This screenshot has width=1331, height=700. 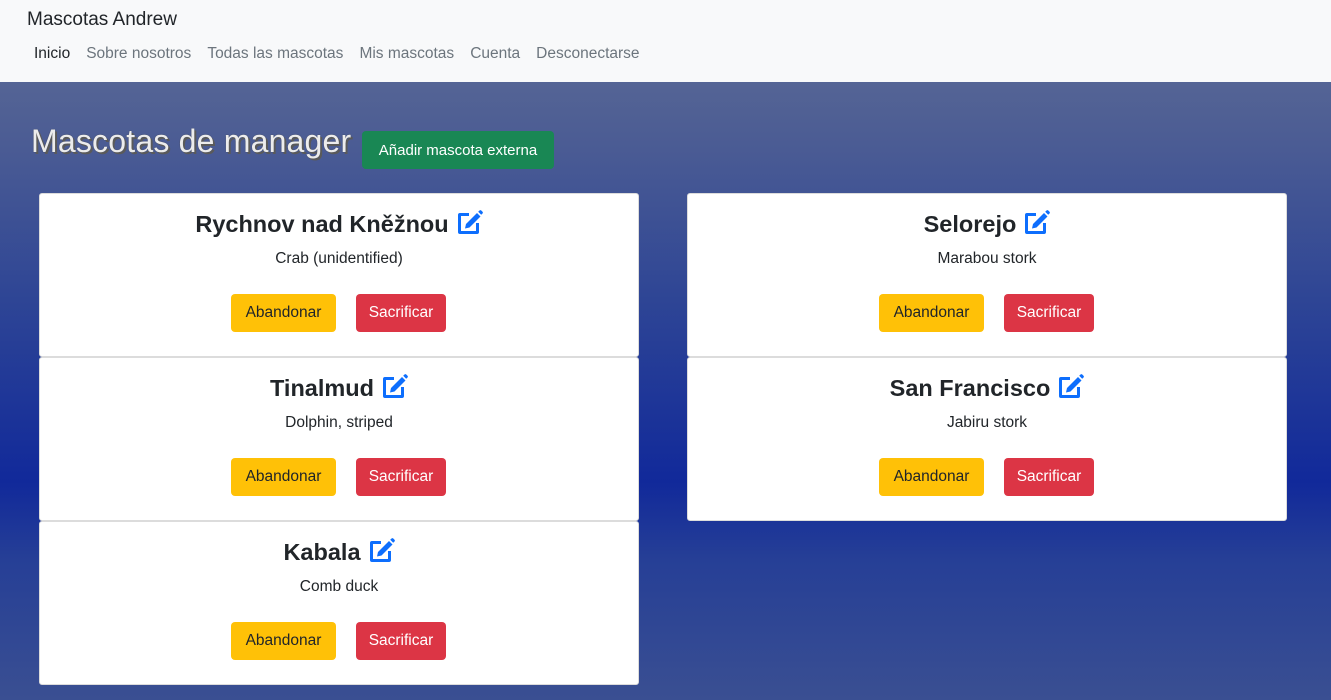 I want to click on pet-name: Selorejo, so click(x=970, y=224).